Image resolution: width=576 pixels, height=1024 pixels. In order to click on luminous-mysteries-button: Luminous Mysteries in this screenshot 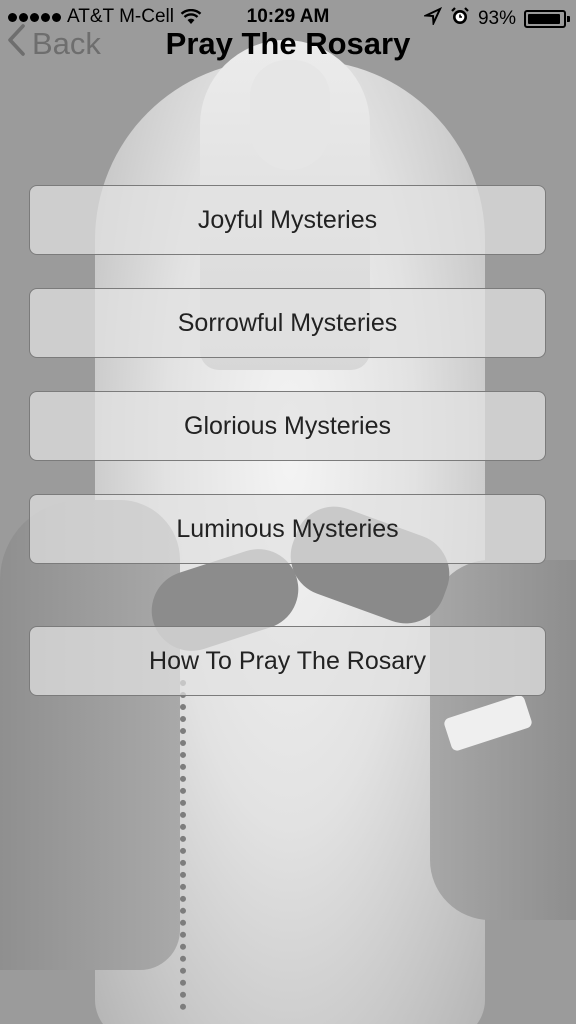, I will do `click(287, 529)`.